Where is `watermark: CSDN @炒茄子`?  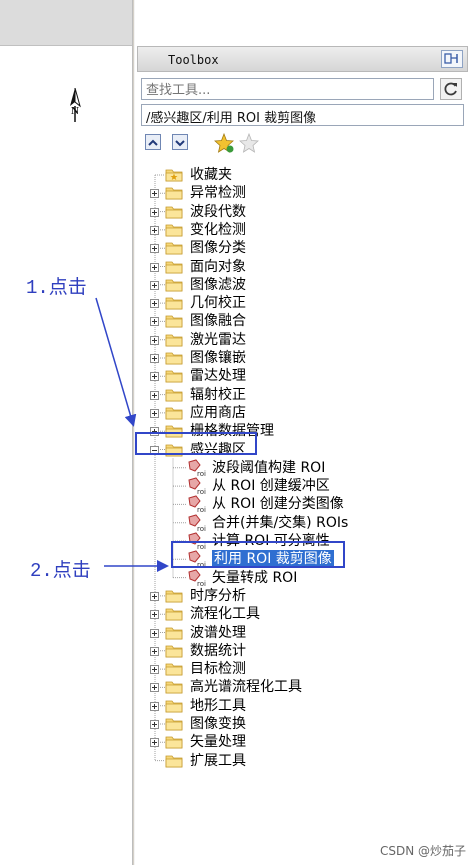
watermark: CSDN @炒茄子 is located at coordinates (423, 851).